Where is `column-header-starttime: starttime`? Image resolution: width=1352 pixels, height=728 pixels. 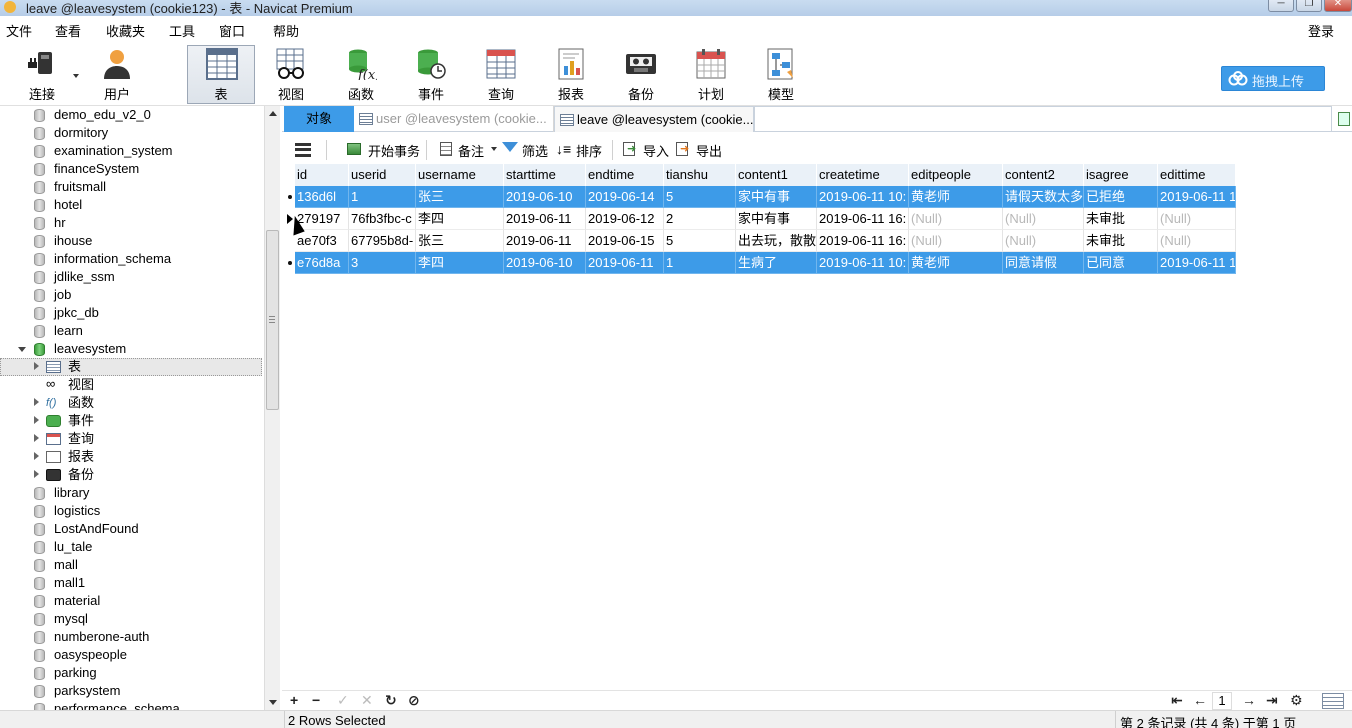
column-header-starttime: starttime is located at coordinates (545, 175).